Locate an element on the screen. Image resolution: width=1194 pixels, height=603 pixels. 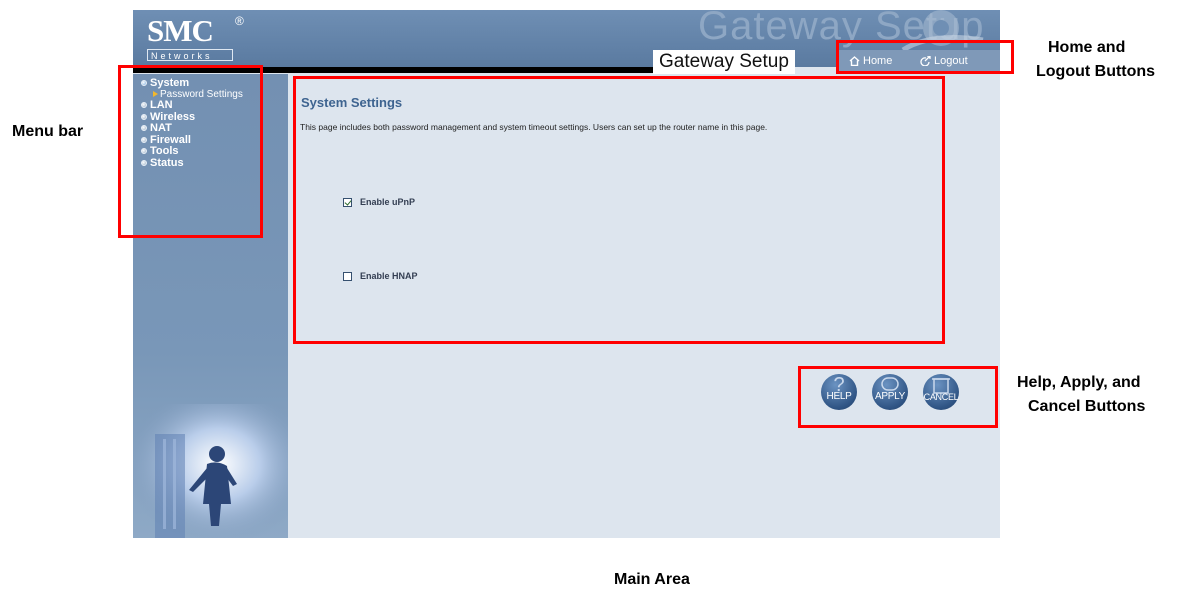
home-logout-callout-line2: Logout Buttons is located at coordinates (1096, 71).